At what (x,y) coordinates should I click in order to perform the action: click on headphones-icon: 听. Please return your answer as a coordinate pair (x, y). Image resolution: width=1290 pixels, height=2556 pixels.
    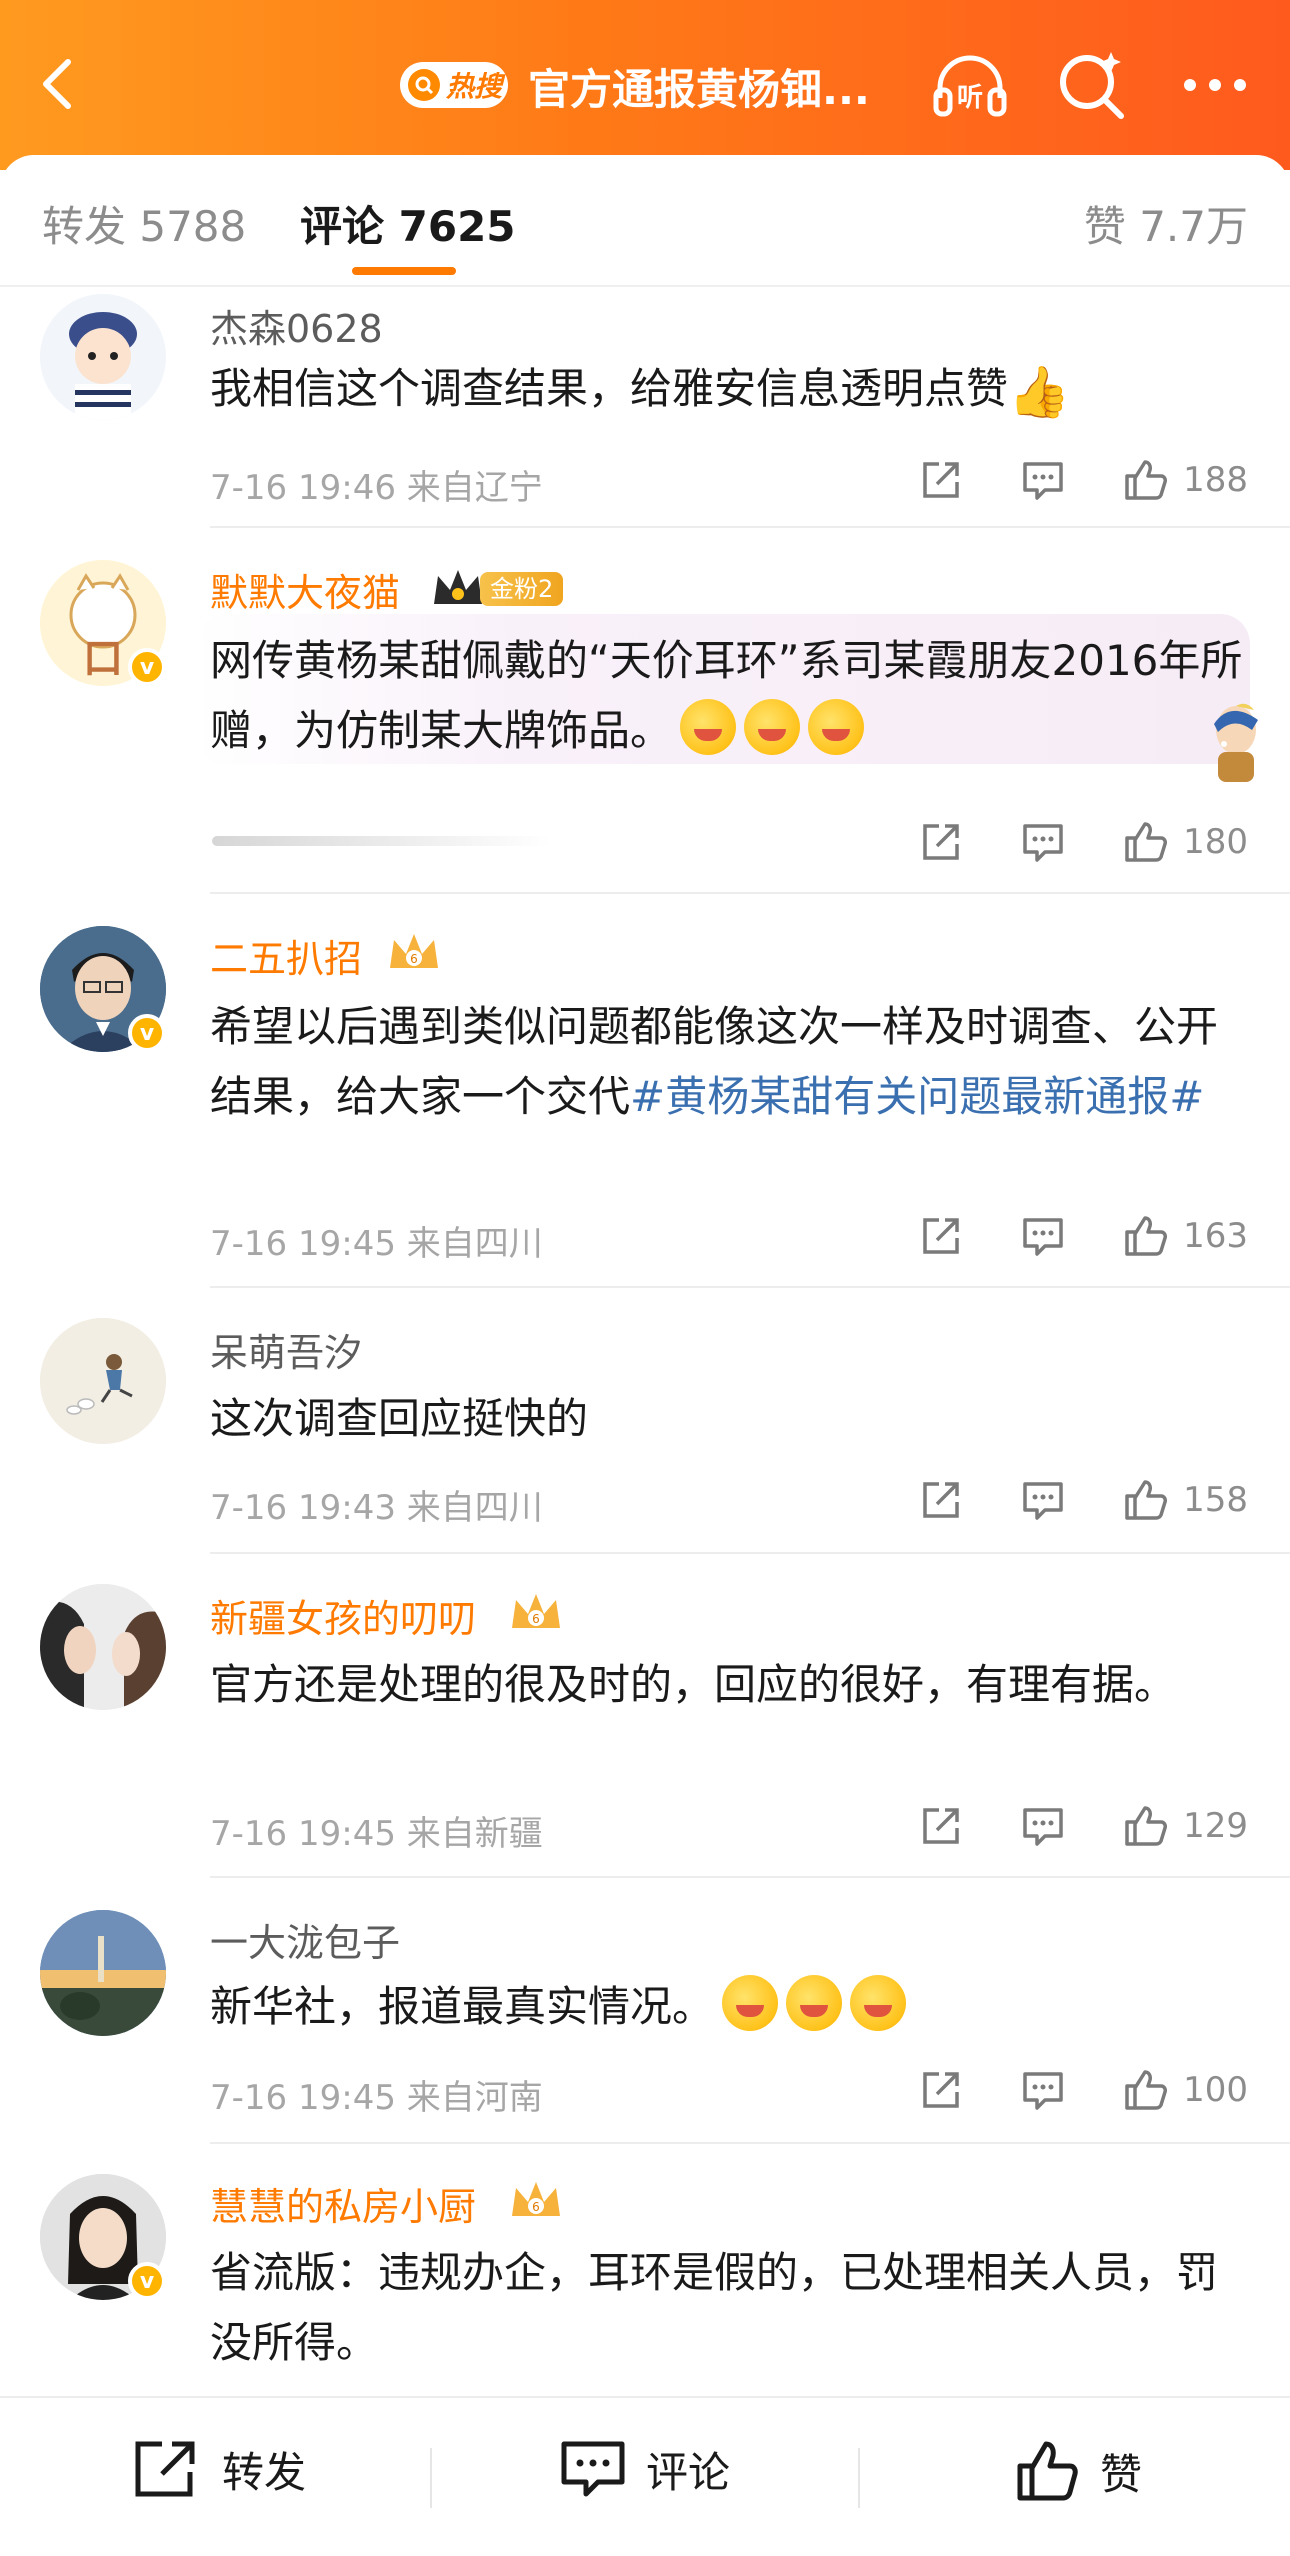
    Looking at the image, I should click on (970, 85).